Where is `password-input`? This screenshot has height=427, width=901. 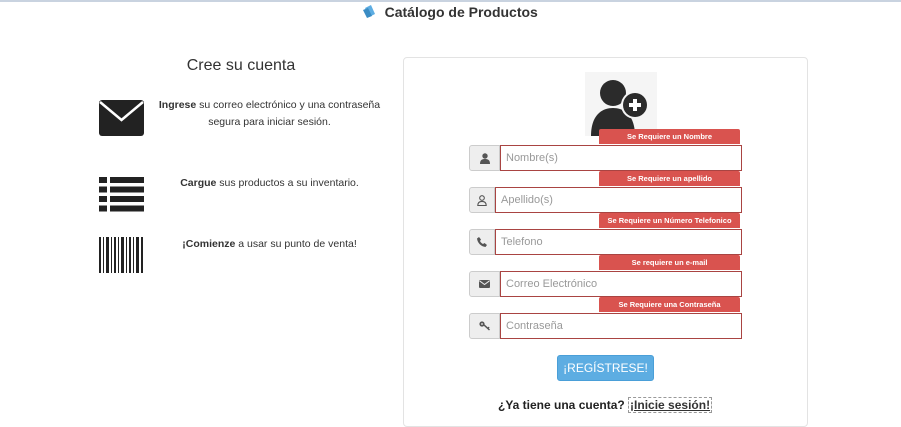 password-input is located at coordinates (621, 326).